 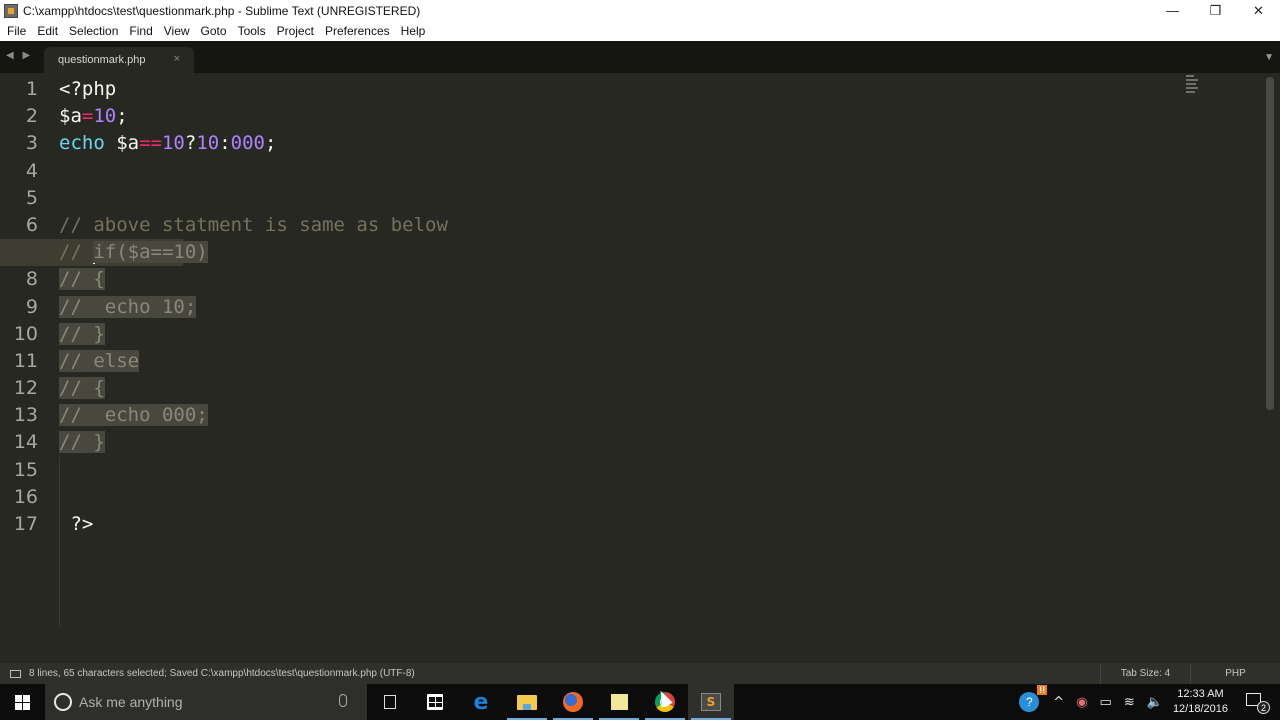 I want to click on notification-count: 2, so click(x=1263, y=707).